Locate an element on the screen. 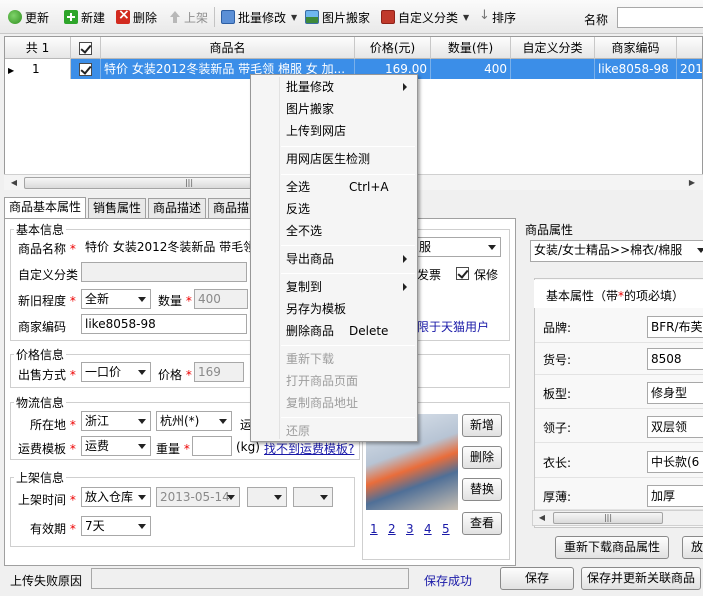 The width and height of the screenshot is (703, 596). menu-item-select-none: 全不选 is located at coordinates (334, 231).